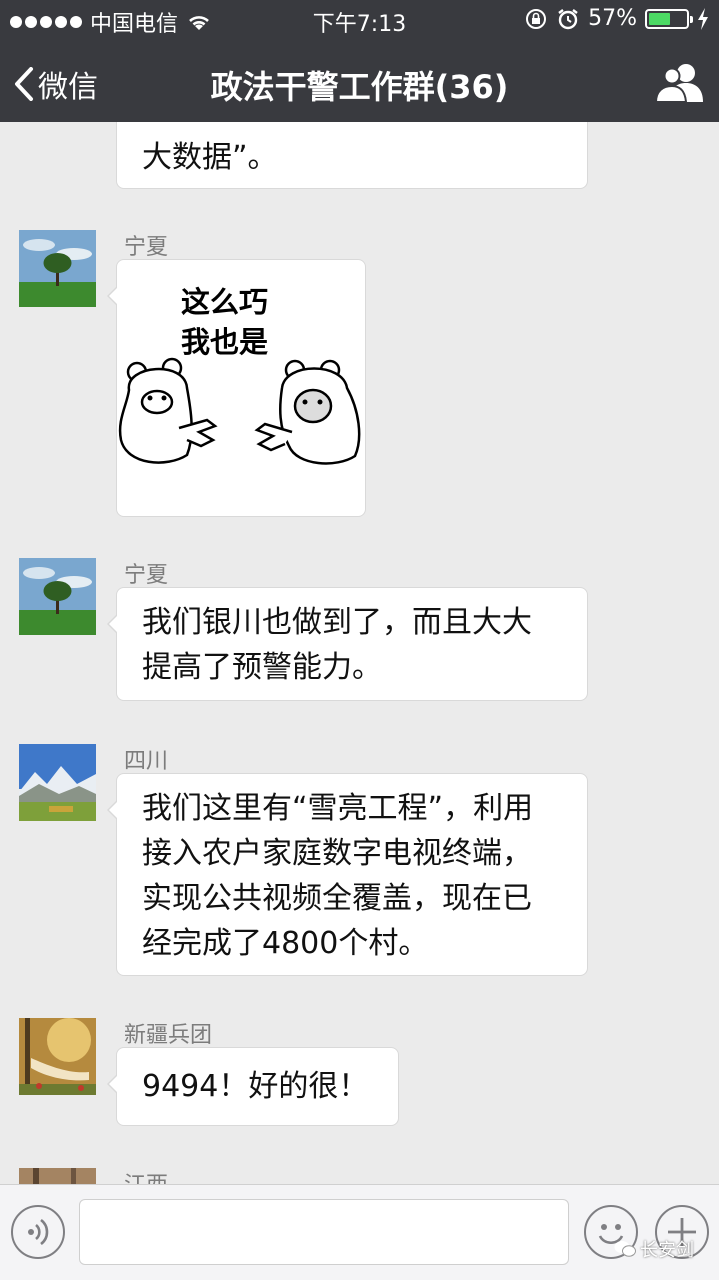 The image size is (719, 1280). I want to click on charging-bolt-icon, so click(703, 18).